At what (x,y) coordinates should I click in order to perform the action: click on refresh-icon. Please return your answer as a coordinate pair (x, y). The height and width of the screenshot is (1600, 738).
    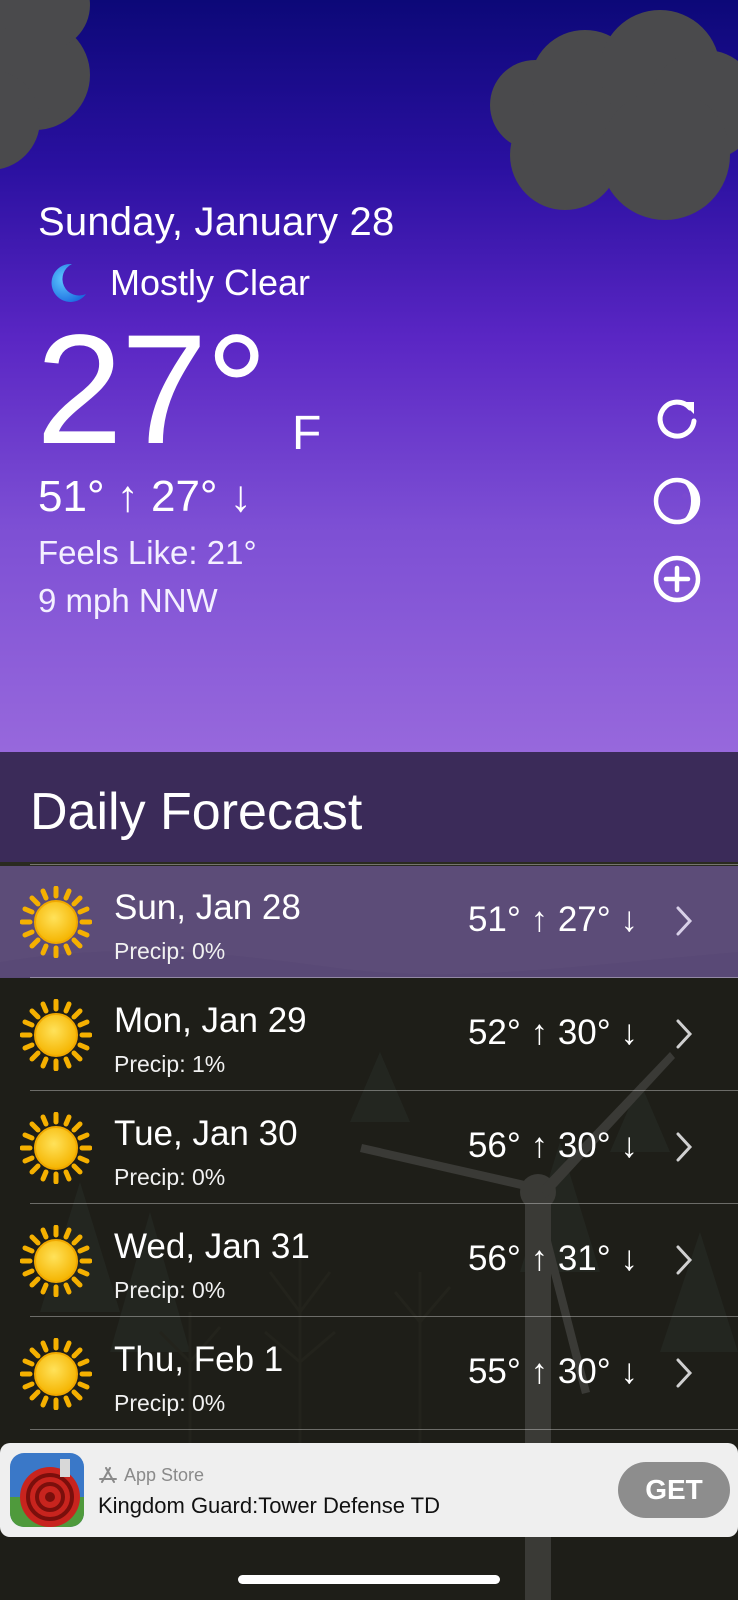
    Looking at the image, I should click on (677, 419).